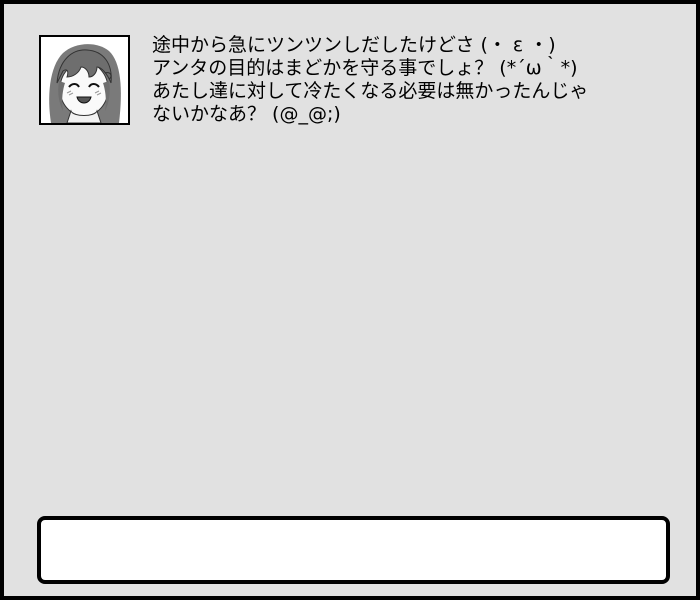 The height and width of the screenshot is (600, 700). What do you see at coordinates (370, 91) in the screenshot?
I see `dialogue-line-3: あたし達に対して冷たくなる必要は無かったんじゃ` at bounding box center [370, 91].